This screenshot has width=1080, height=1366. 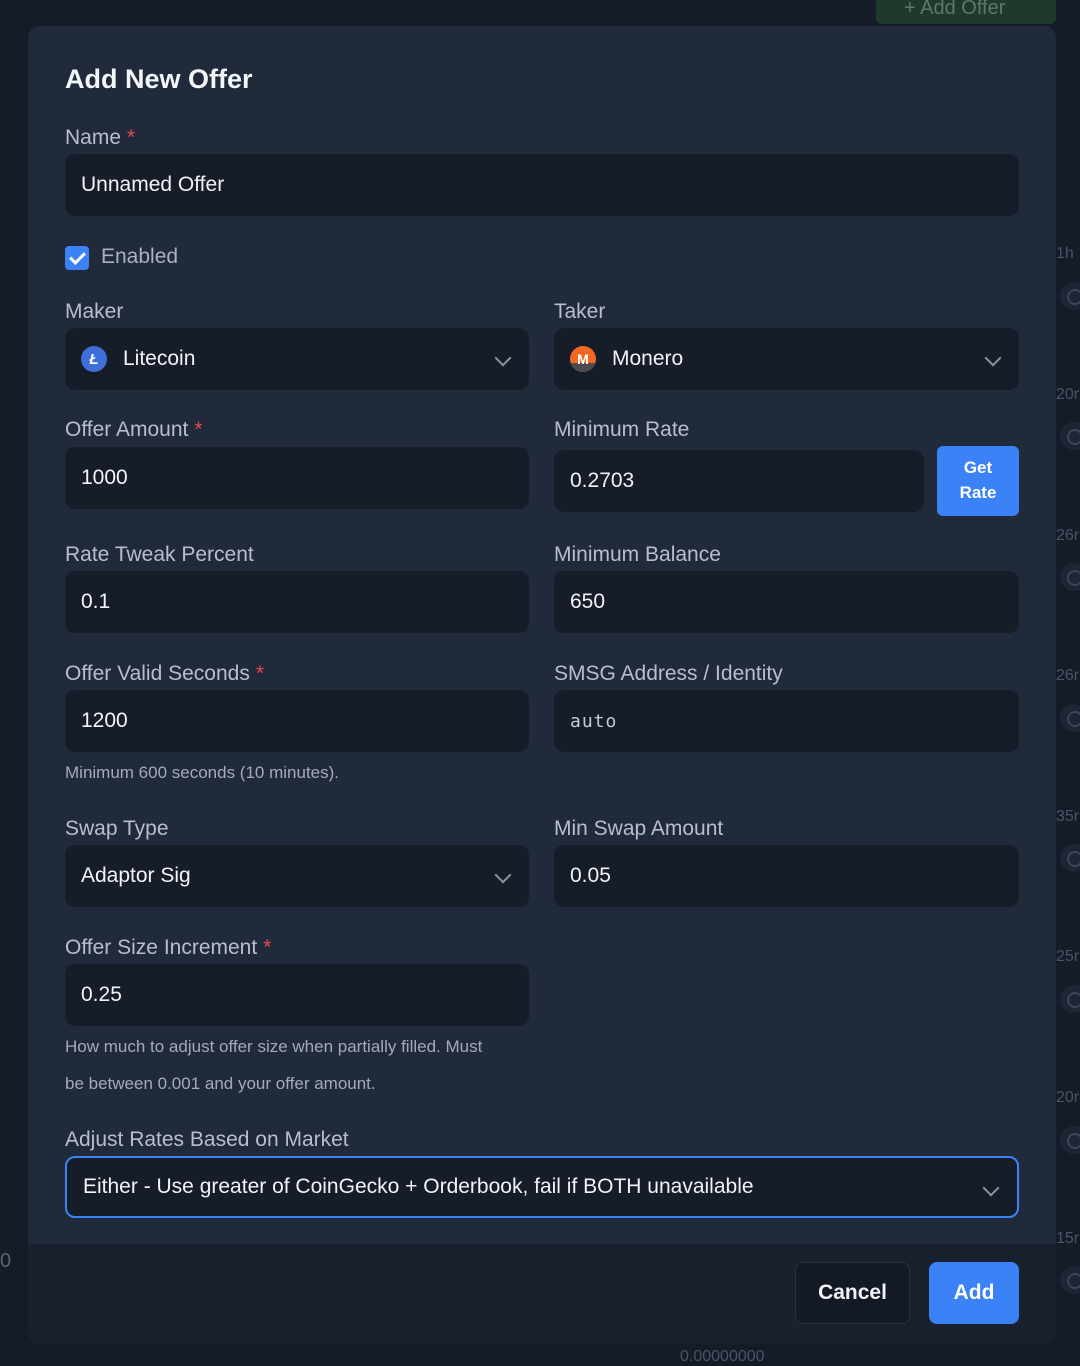 I want to click on name-input: Unnamed Offer, so click(x=542, y=185).